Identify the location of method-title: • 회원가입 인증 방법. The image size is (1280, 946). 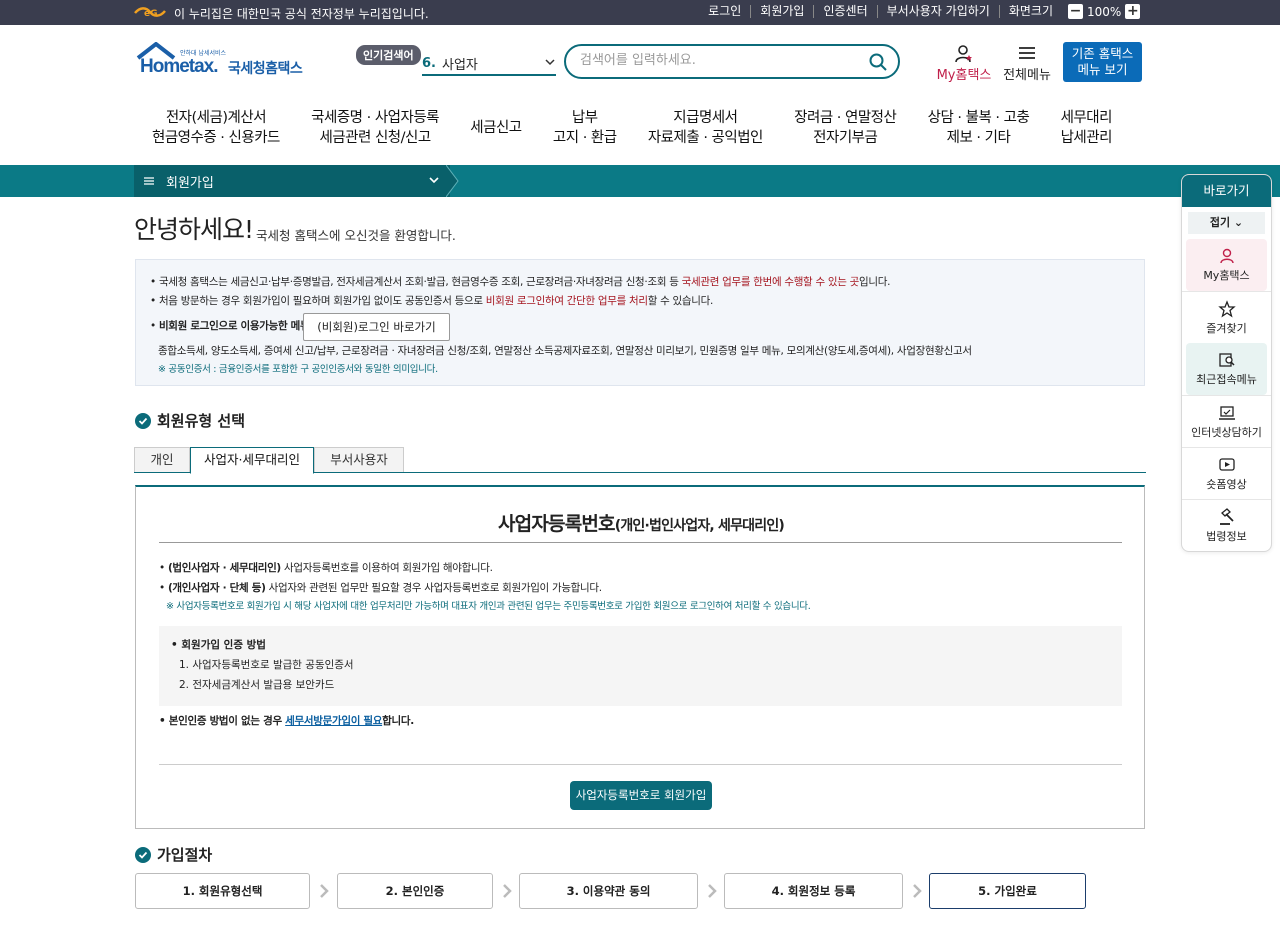
(218, 645).